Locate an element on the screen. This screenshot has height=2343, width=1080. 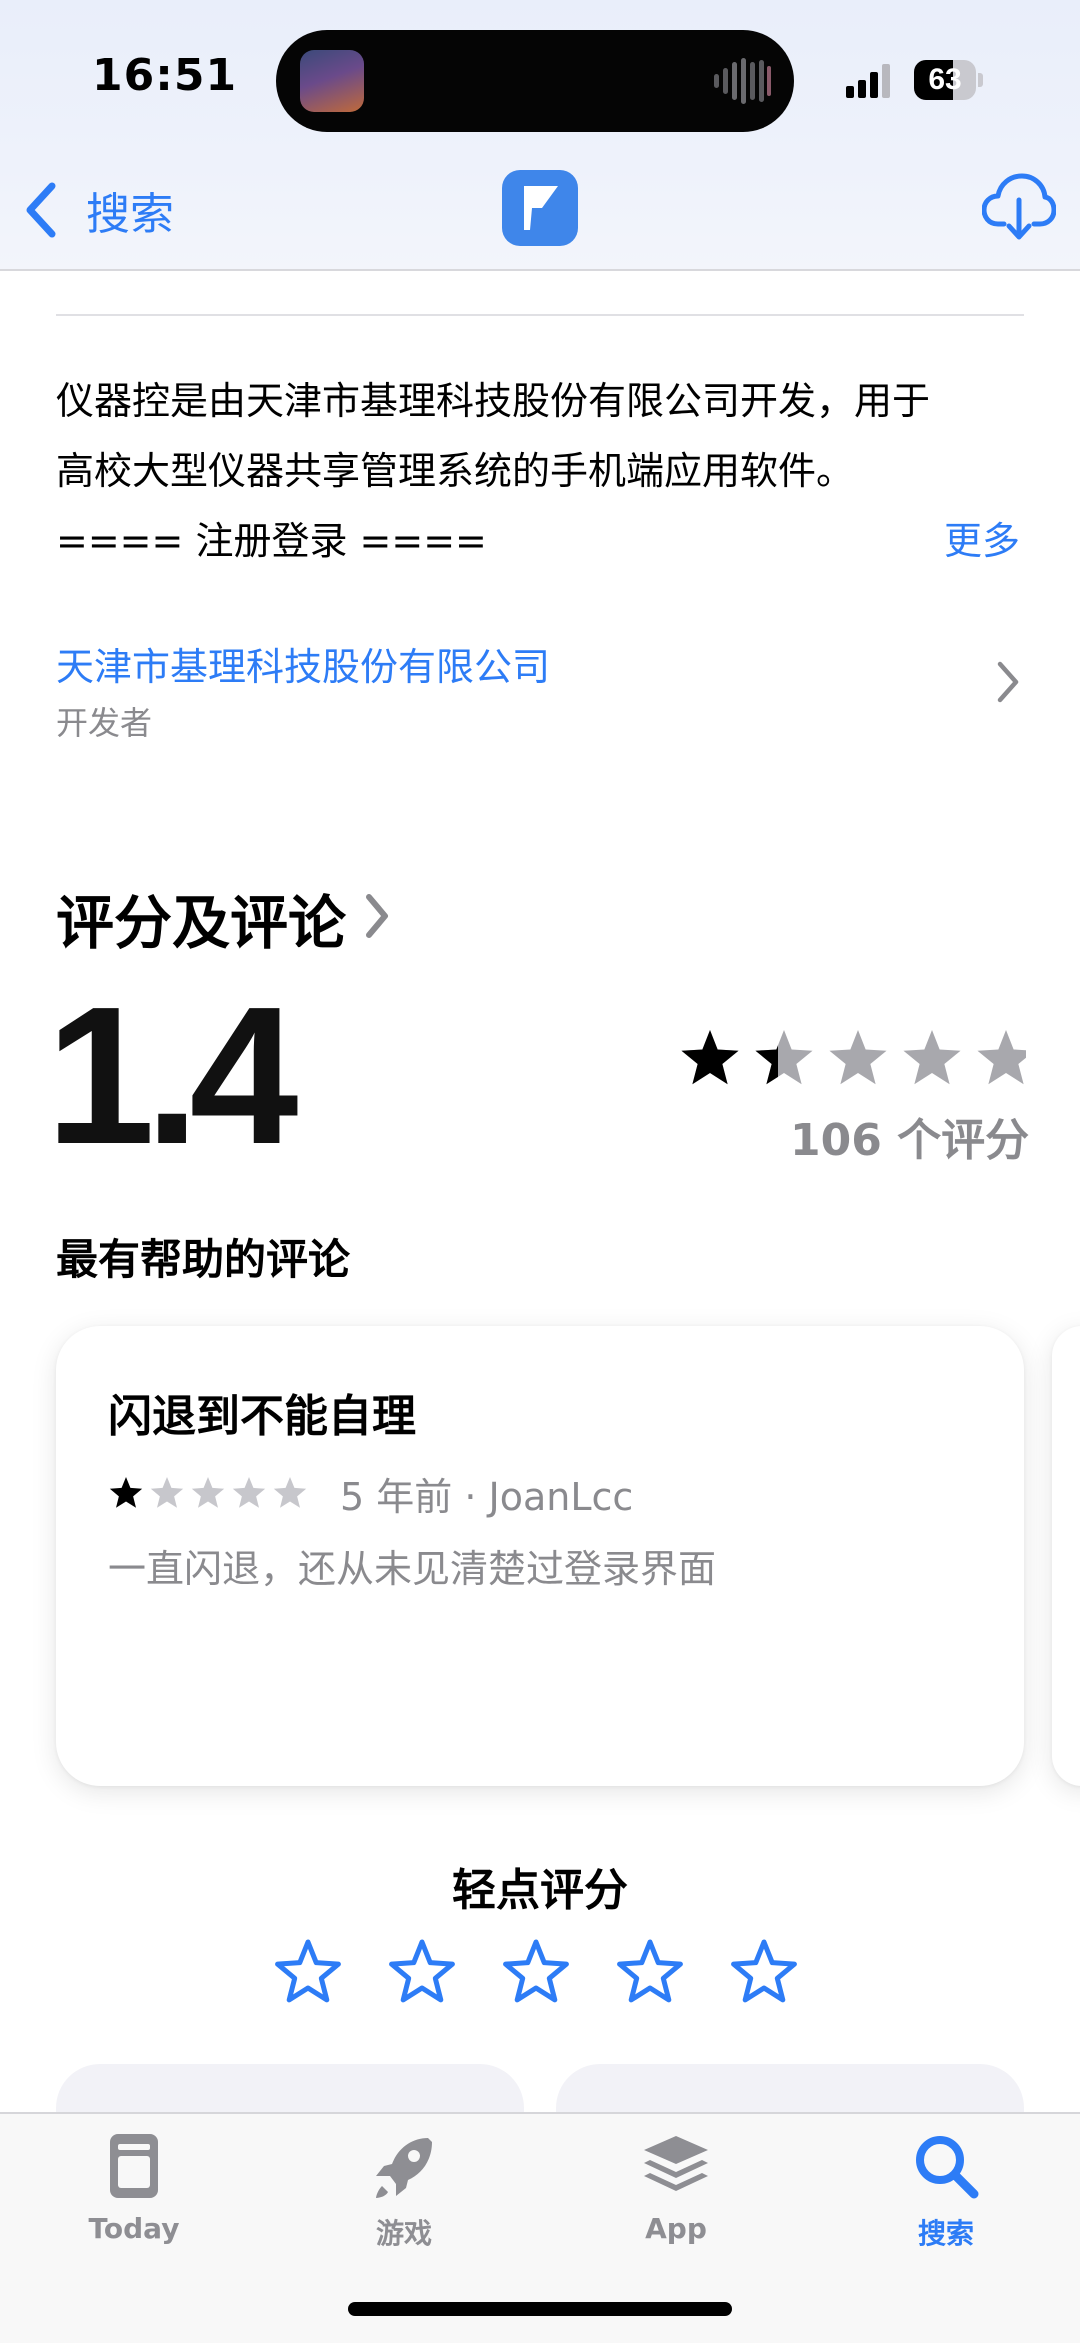
review-meta: 5 年前 · JoanLcc is located at coordinates (487, 1497).